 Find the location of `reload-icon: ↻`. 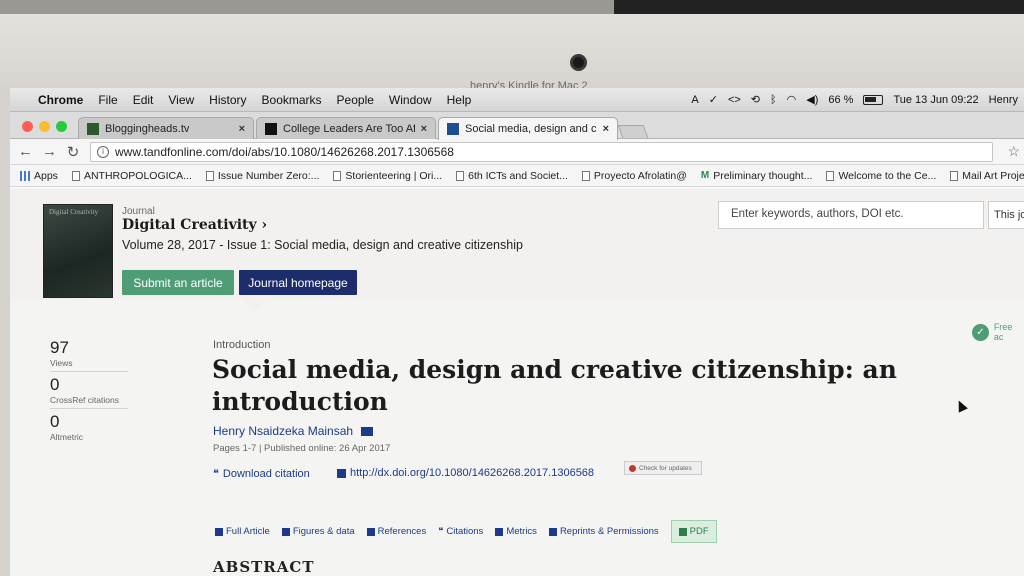

reload-icon: ↻ is located at coordinates (73, 152).